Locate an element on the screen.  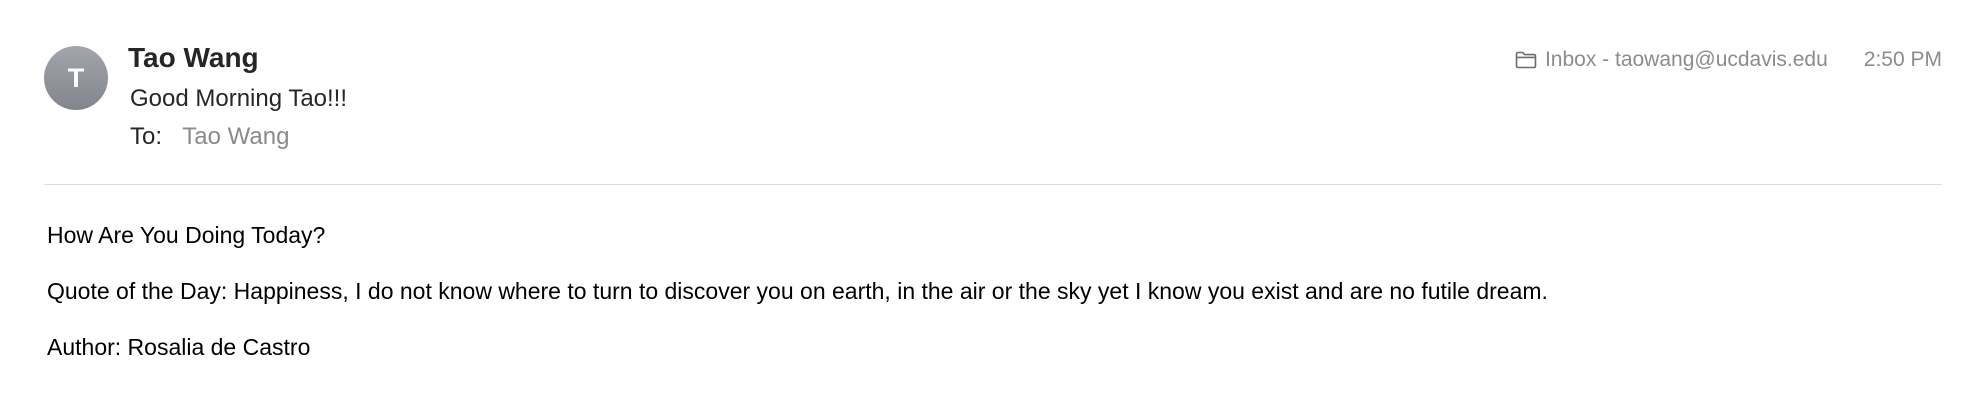
message-meta: Inbox - taowang@ucdavis.edu 2:50 PM is located at coordinates (1728, 60).